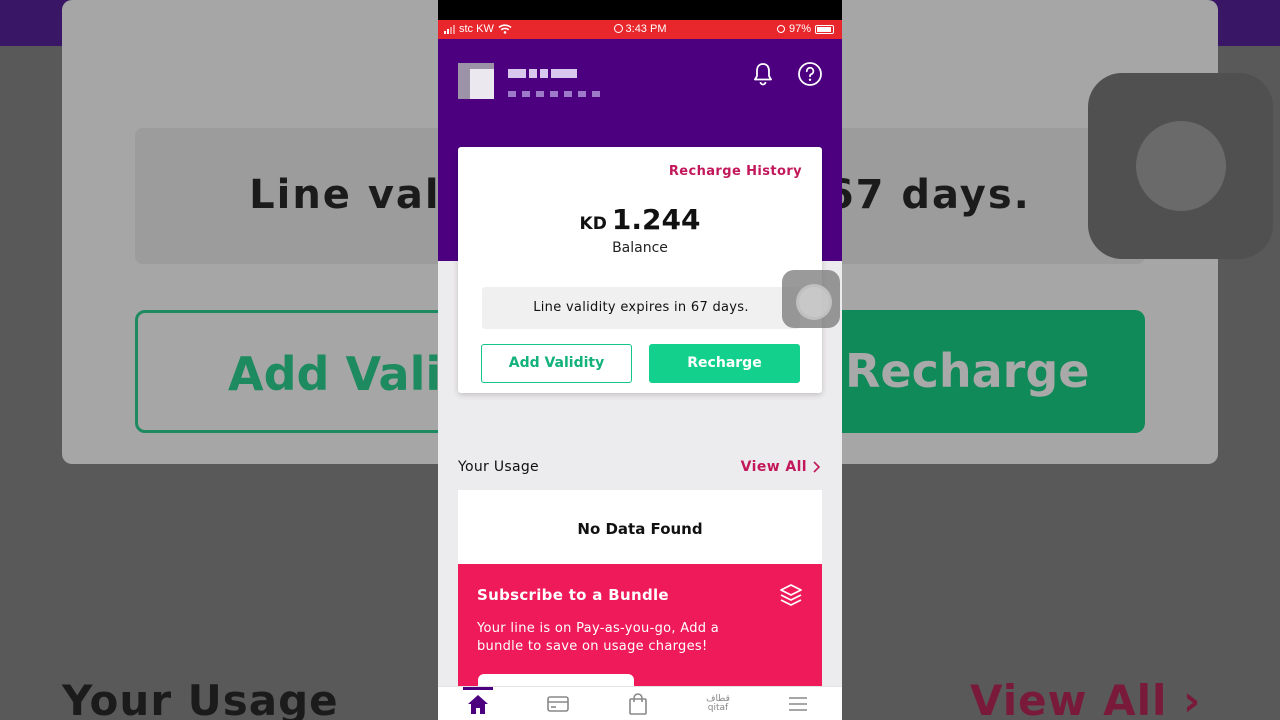 Image resolution: width=1280 pixels, height=720 pixels. What do you see at coordinates (724, 363) in the screenshot?
I see `recharge-button: Recharge` at bounding box center [724, 363].